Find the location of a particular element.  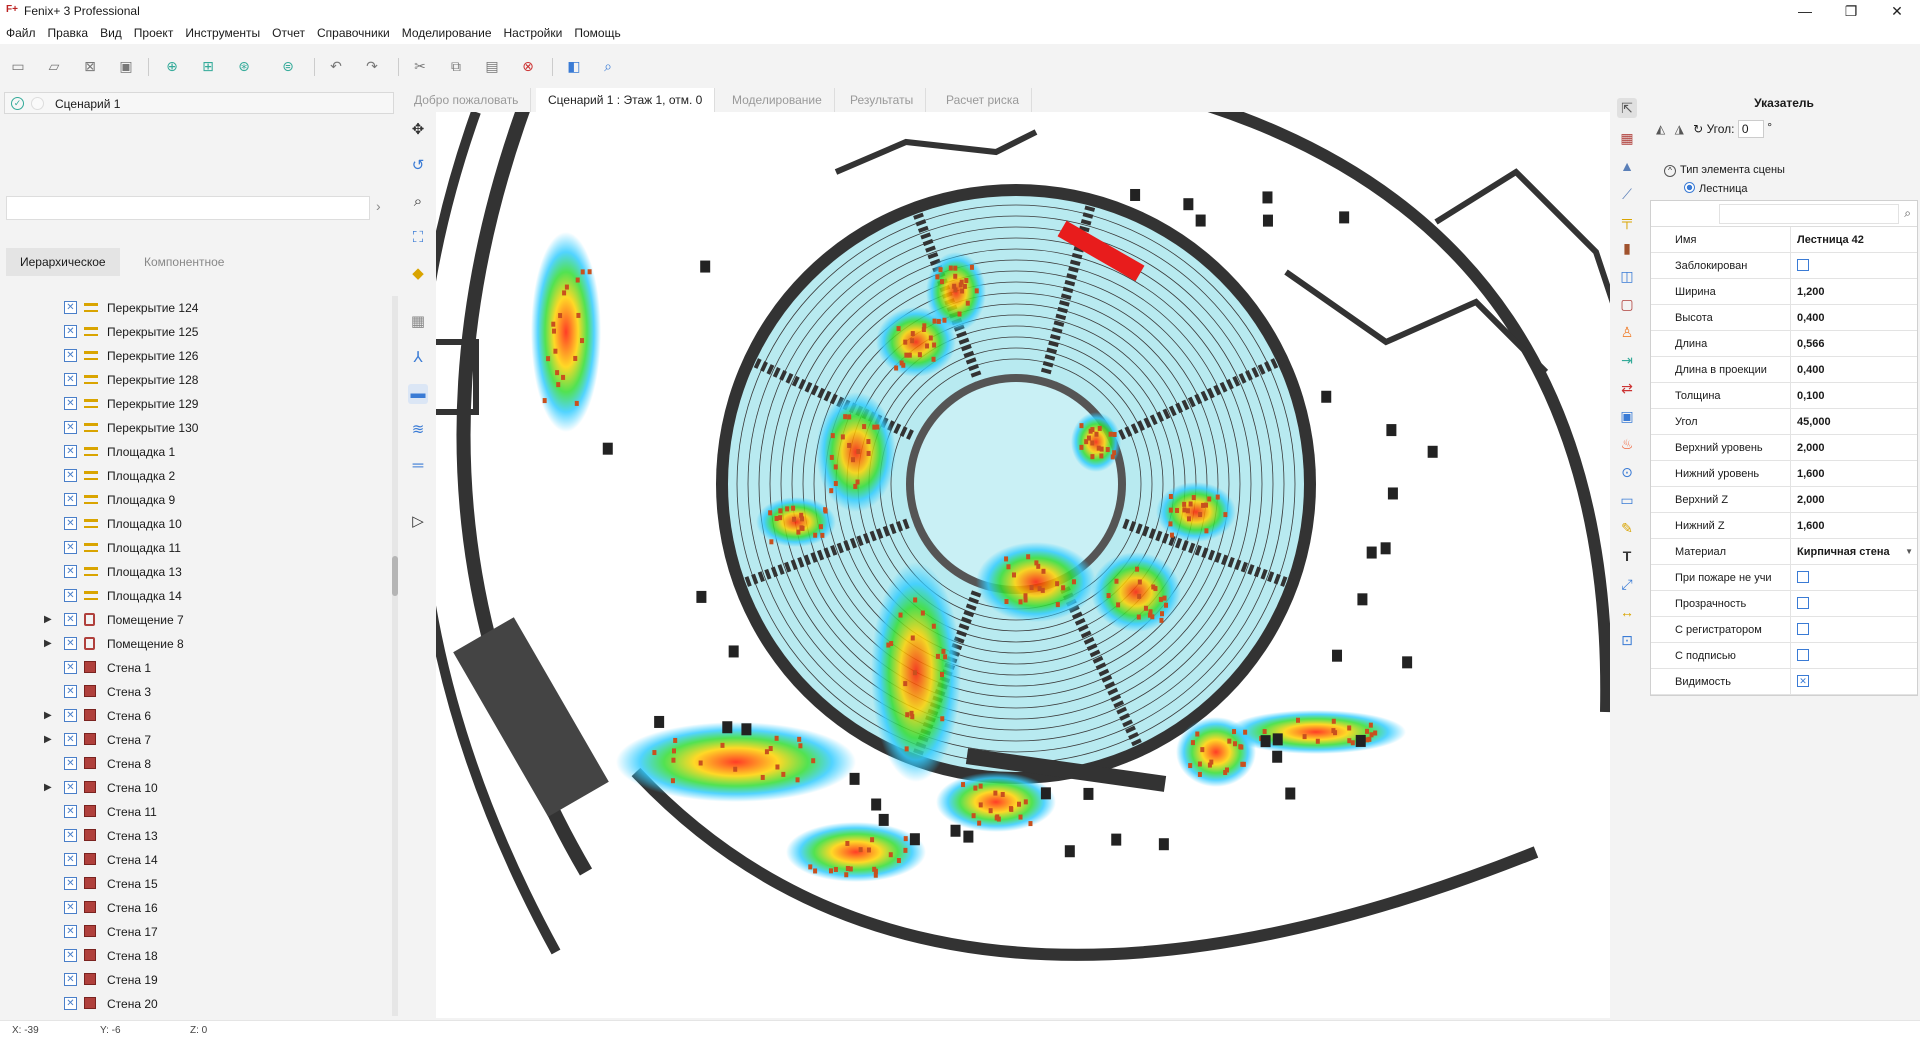

collapse-icon: ^ is located at coordinates (1670, 171).